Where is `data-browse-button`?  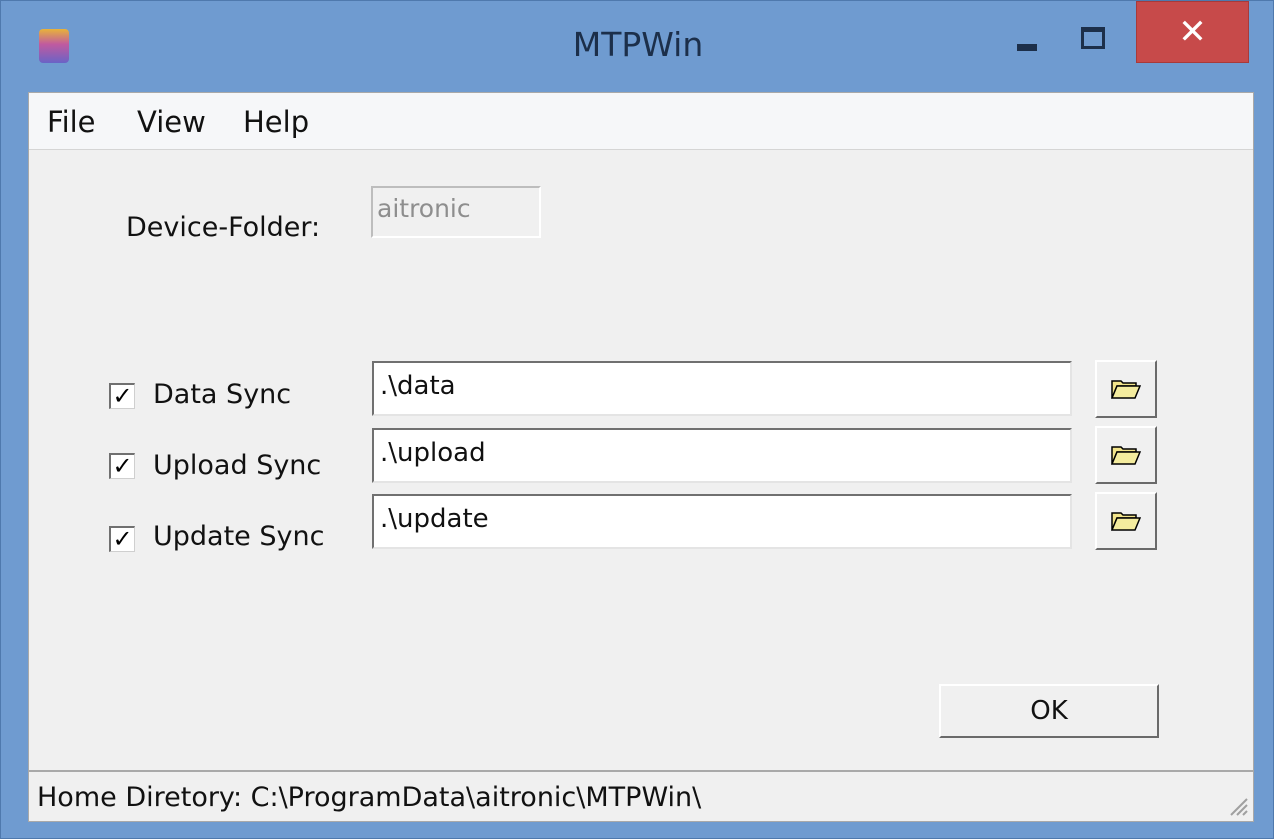
data-browse-button is located at coordinates (1126, 389).